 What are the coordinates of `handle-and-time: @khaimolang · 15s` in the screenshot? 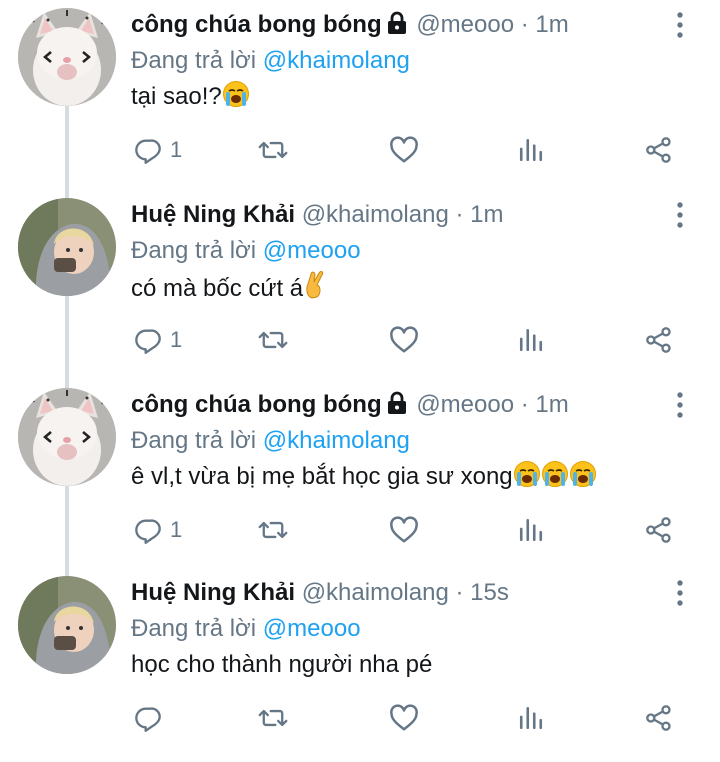 It's located at (405, 592).